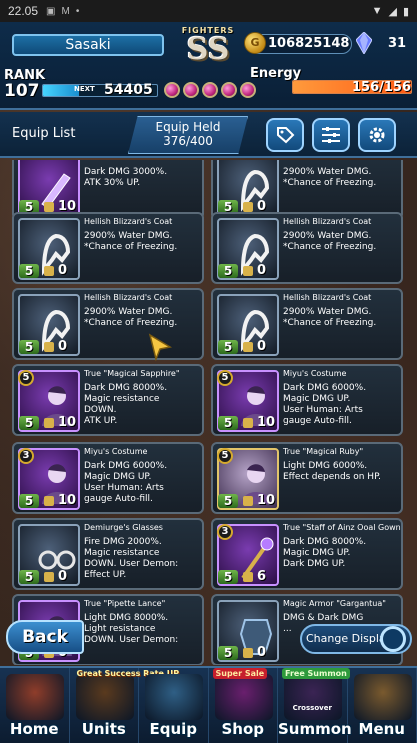  What do you see at coordinates (405, 11) in the screenshot?
I see `battery-icon: ▮` at bounding box center [405, 11].